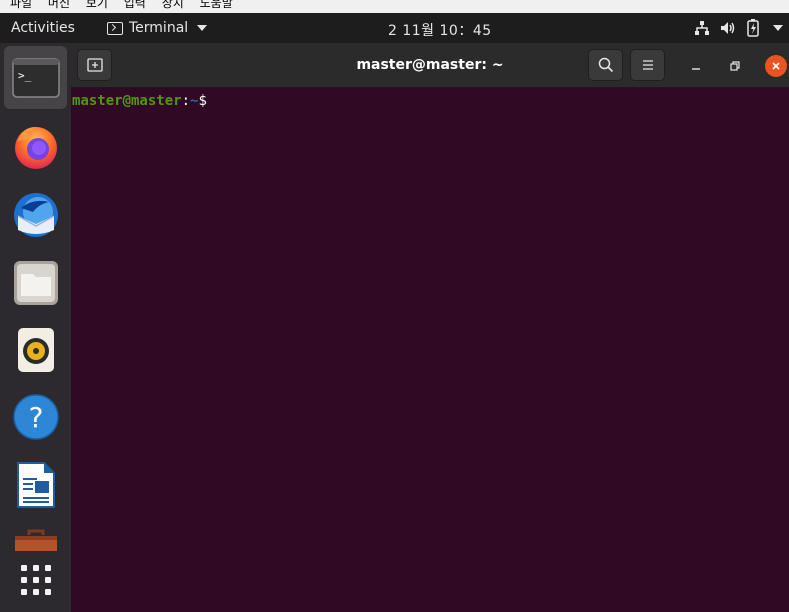 Image resolution: width=789 pixels, height=612 pixels. Describe the element at coordinates (186, 101) in the screenshot. I see `prompt-colon: :` at that location.